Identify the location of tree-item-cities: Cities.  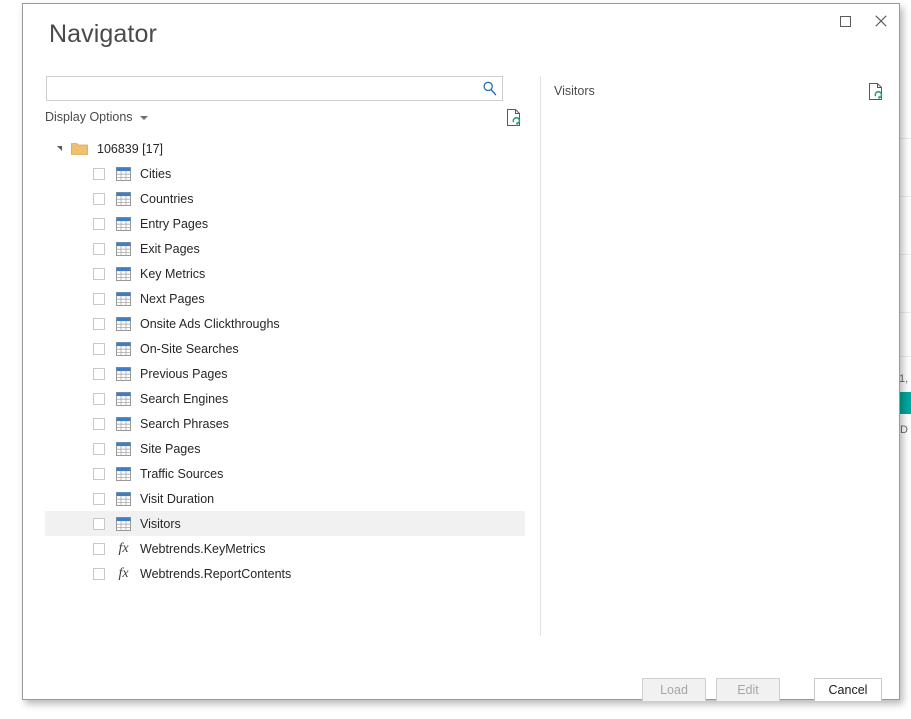
(285, 173).